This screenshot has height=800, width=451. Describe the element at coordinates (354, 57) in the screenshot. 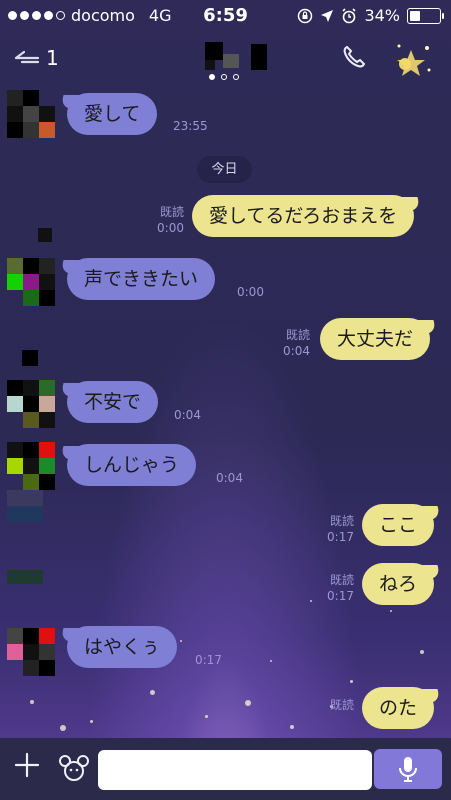

I see `phone-icon` at that location.